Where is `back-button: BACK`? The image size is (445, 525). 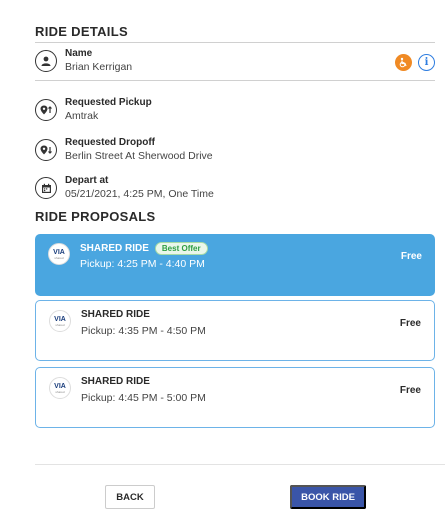
back-button: BACK is located at coordinates (130, 497).